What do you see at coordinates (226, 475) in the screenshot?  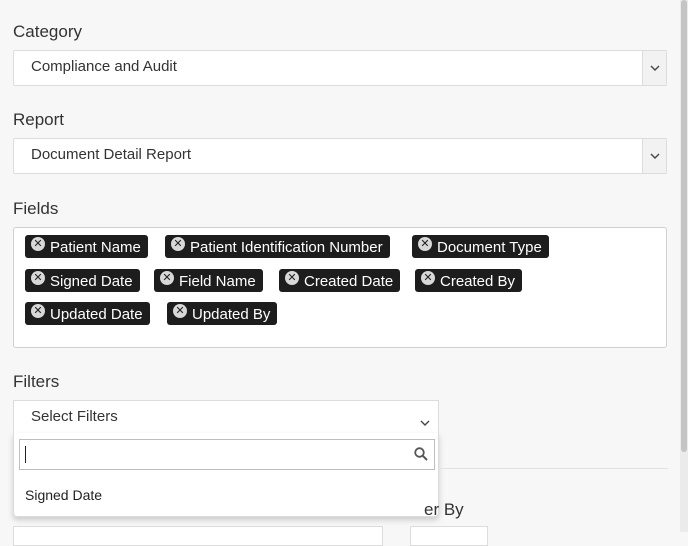 I see `filters-dropdown: Signed Date` at bounding box center [226, 475].